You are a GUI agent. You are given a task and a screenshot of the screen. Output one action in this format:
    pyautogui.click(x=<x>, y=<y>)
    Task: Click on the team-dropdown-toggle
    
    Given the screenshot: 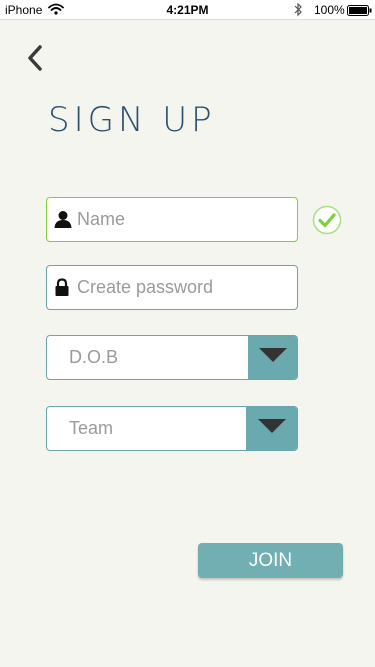 What is the action you would take?
    pyautogui.click(x=271, y=428)
    